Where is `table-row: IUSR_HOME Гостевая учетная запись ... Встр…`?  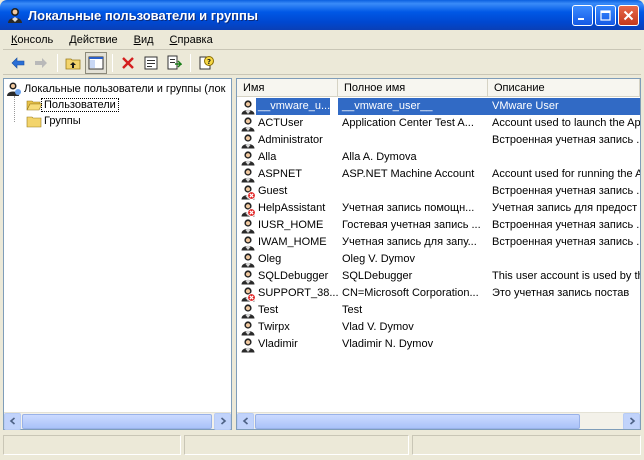
table-row: IUSR_HOME Гостевая учетная запись ... Встр… is located at coordinates (438, 225).